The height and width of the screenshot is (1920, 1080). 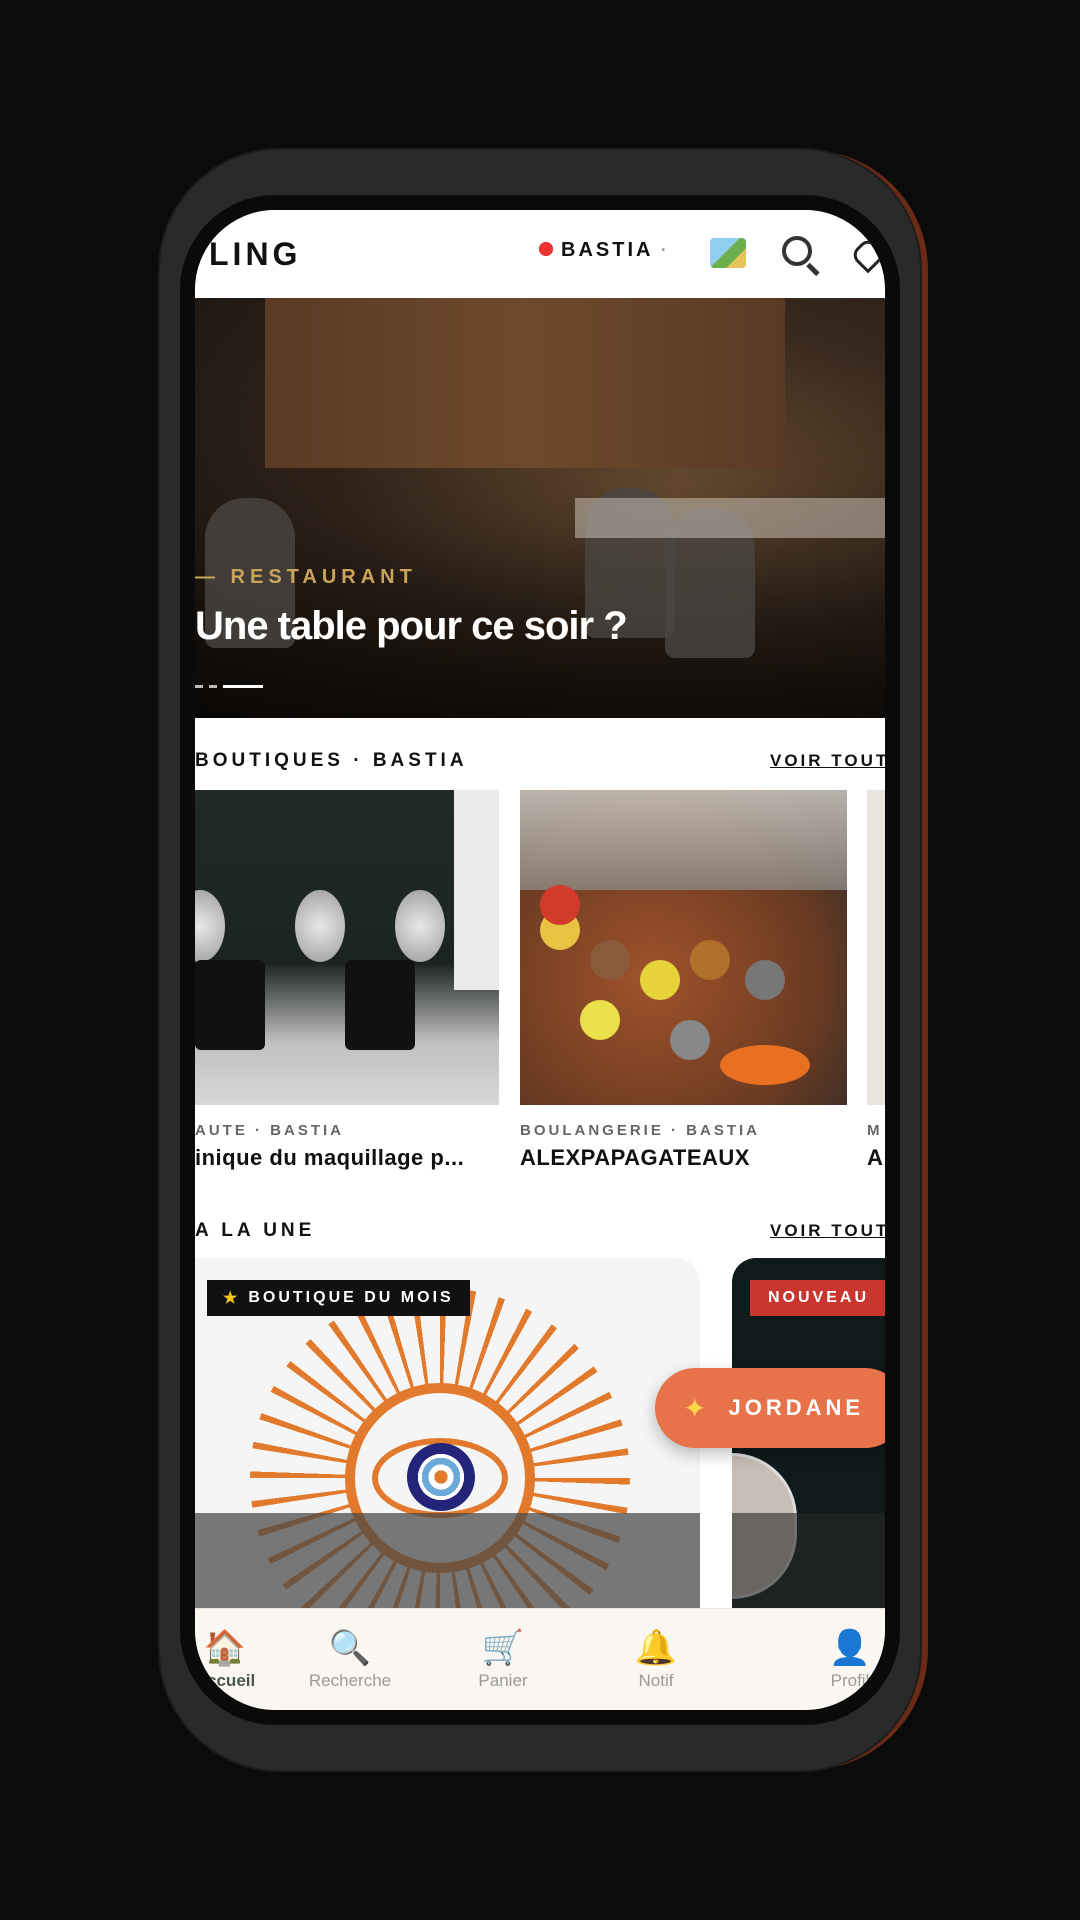 I want to click on shop-name: ALEXPAPAGATEAUX, so click(x=635, y=1158).